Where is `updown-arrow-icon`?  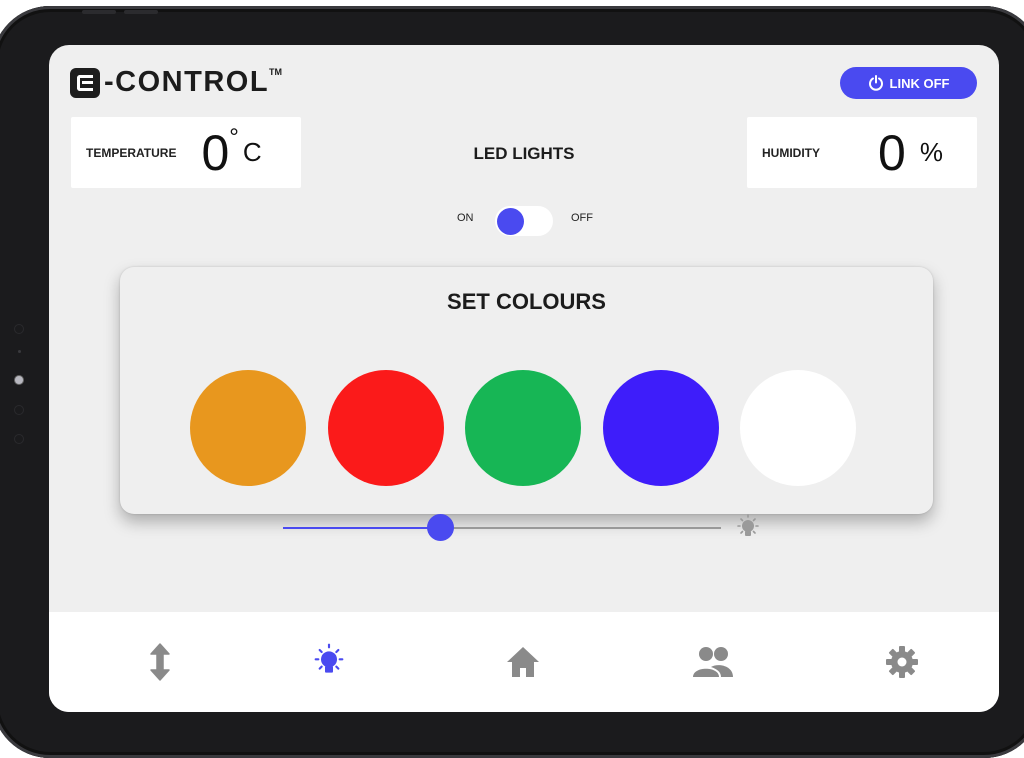 updown-arrow-icon is located at coordinates (160, 662).